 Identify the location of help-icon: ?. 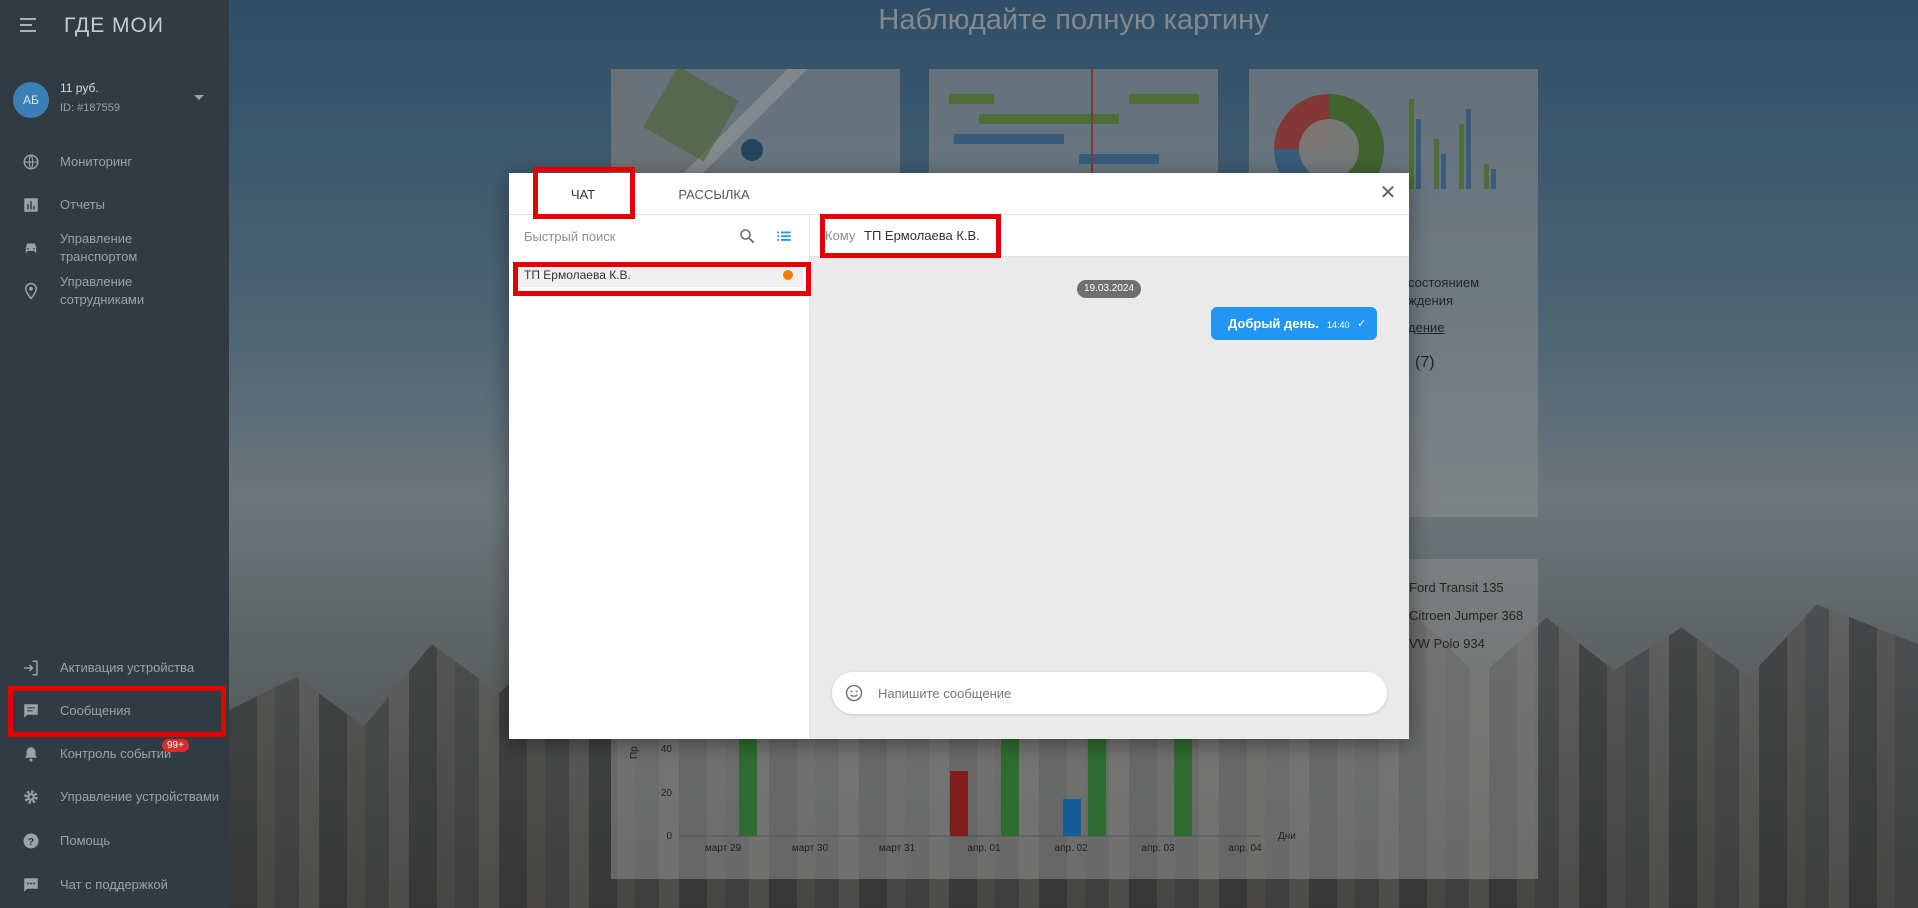
(31, 841).